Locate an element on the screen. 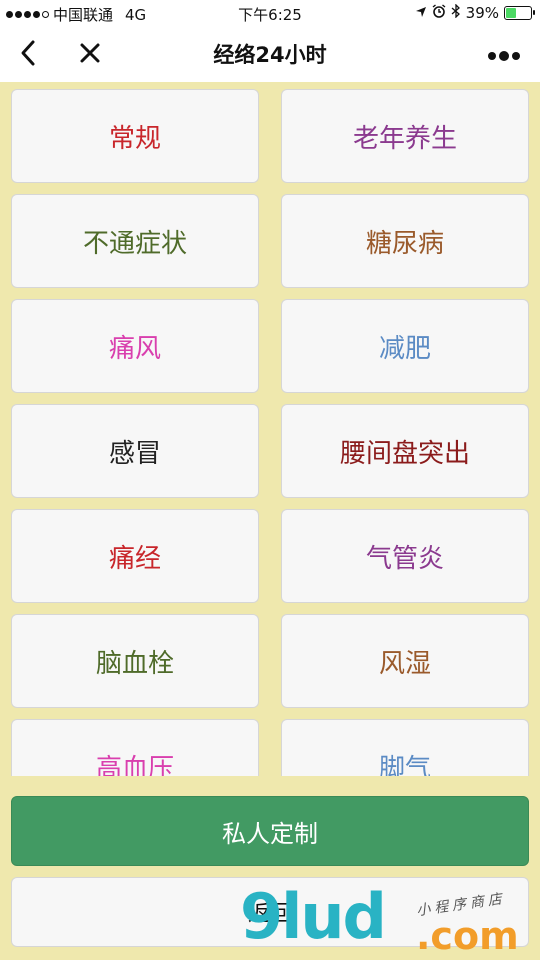 This screenshot has height=960, width=540. page-title: 经络24小时 is located at coordinates (270, 55).